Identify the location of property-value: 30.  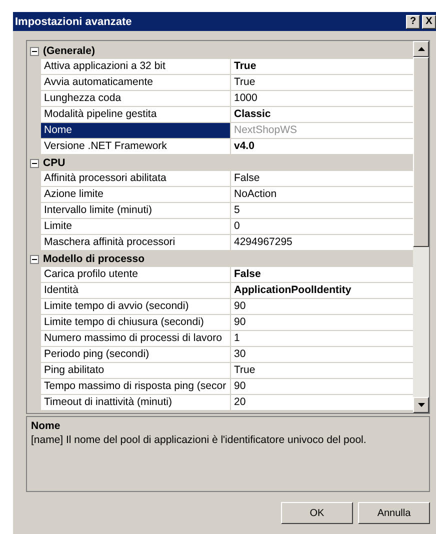
(322, 355).